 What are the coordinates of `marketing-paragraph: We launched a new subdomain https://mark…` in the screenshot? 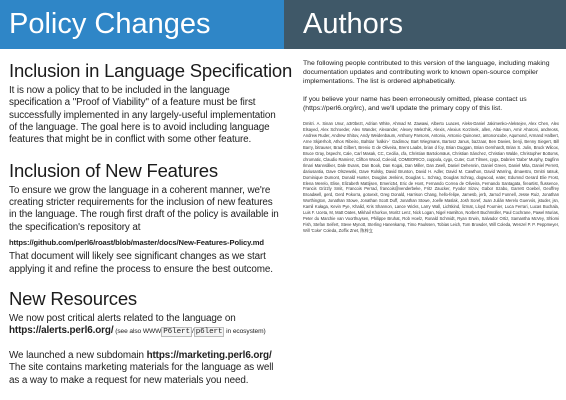 It's located at (144, 356).